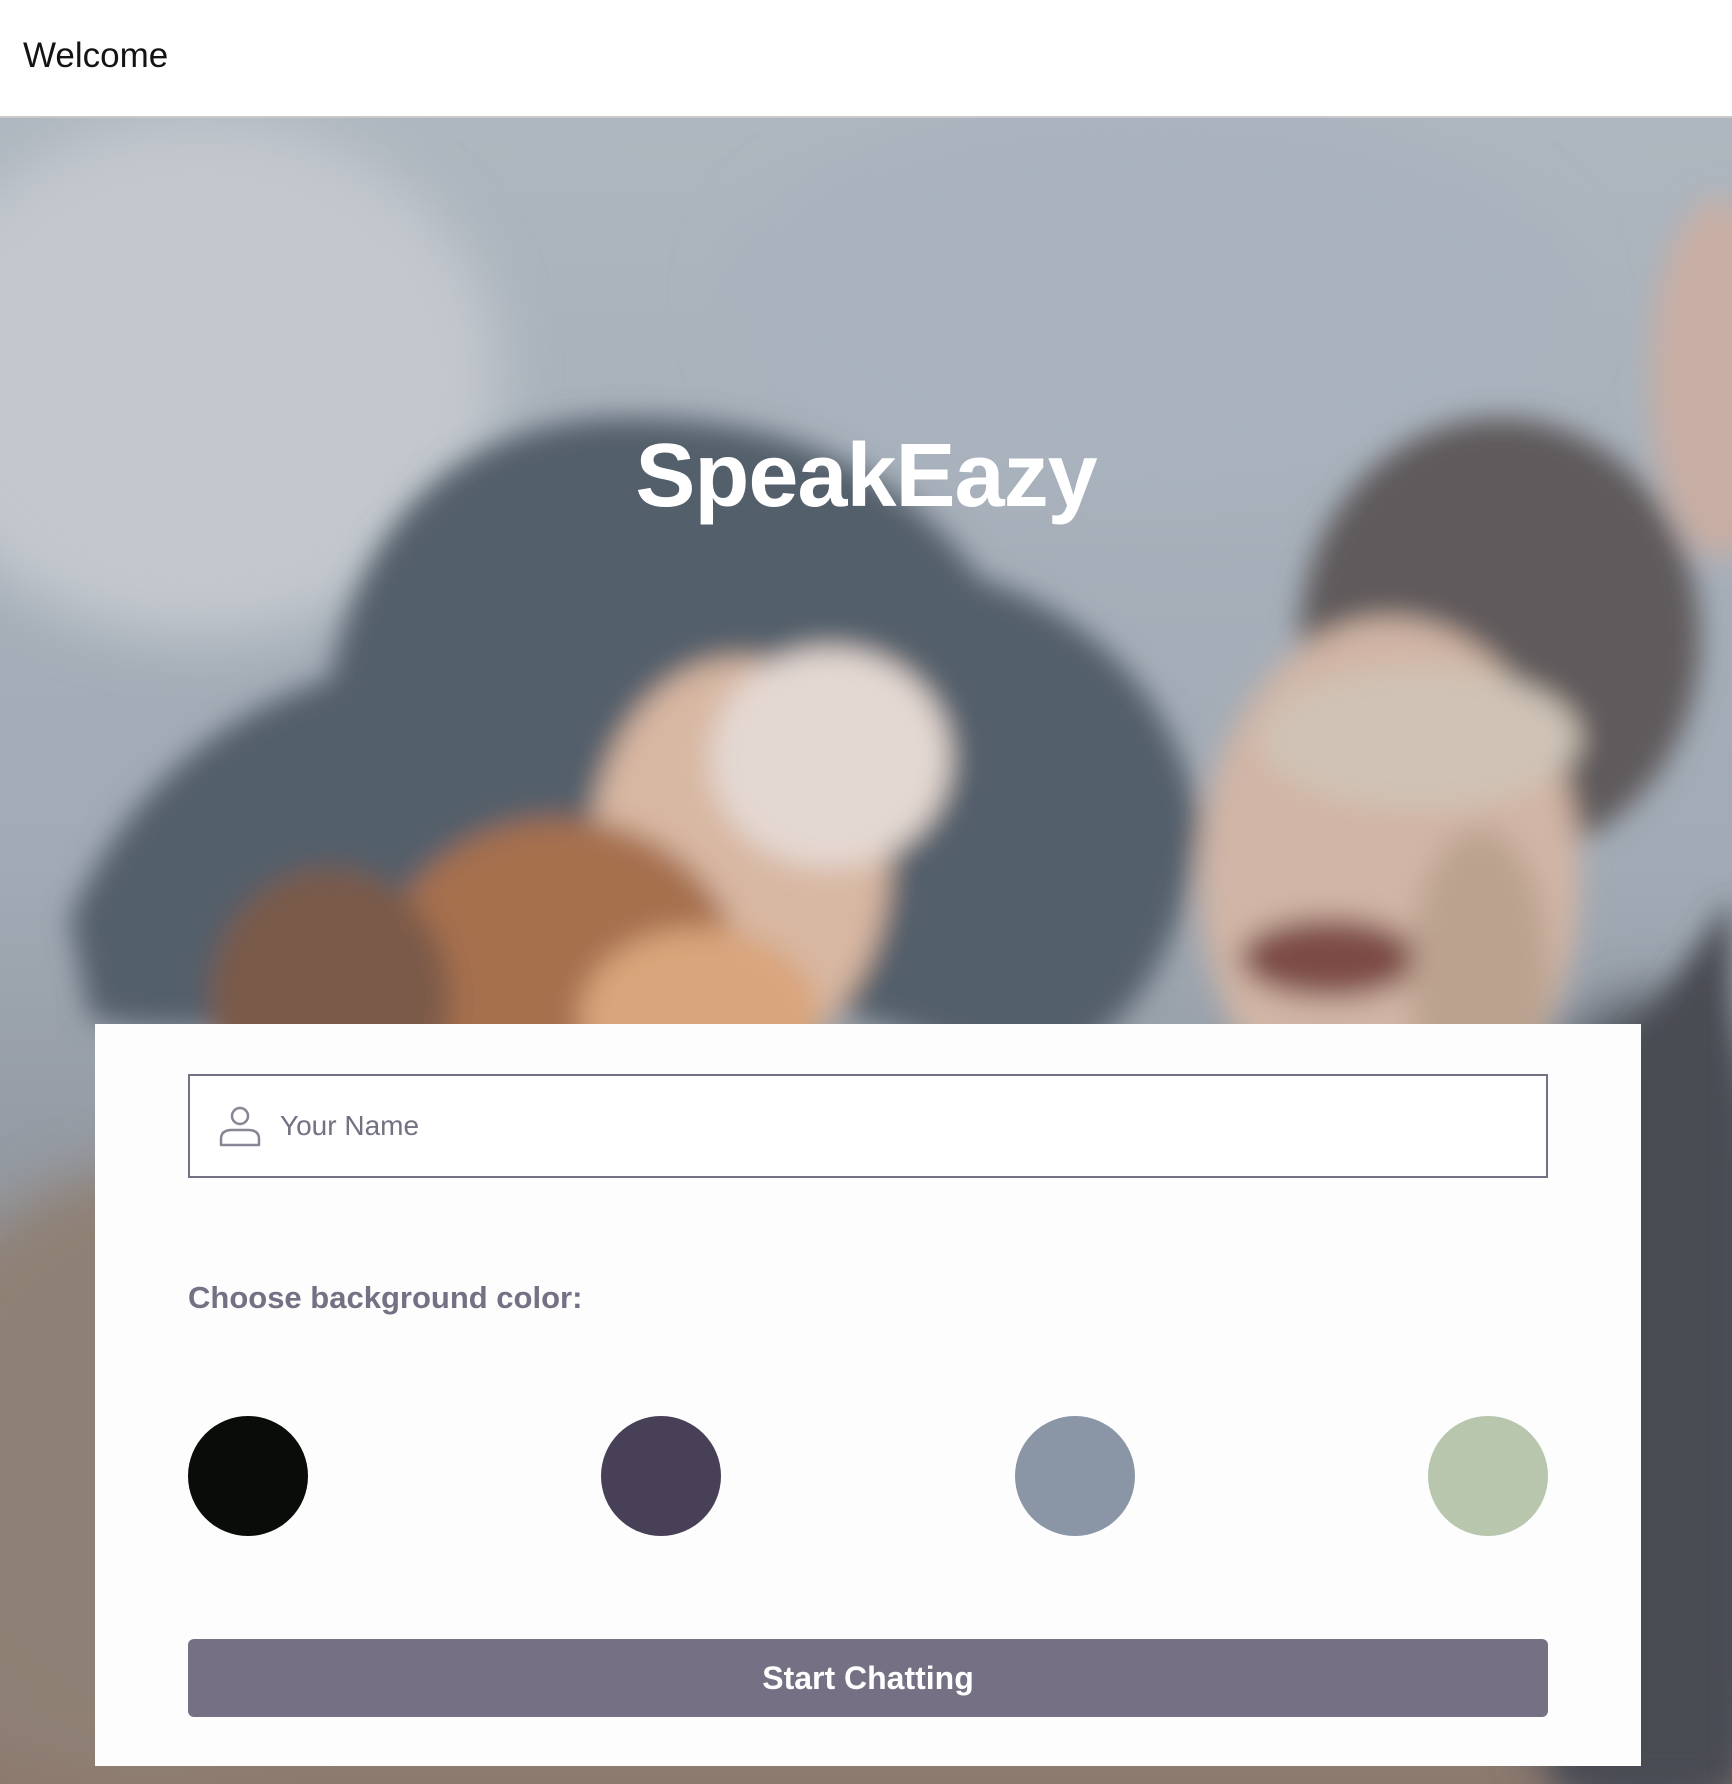 Image resolution: width=1732 pixels, height=1784 pixels. What do you see at coordinates (240, 1126) in the screenshot?
I see `person-icon` at bounding box center [240, 1126].